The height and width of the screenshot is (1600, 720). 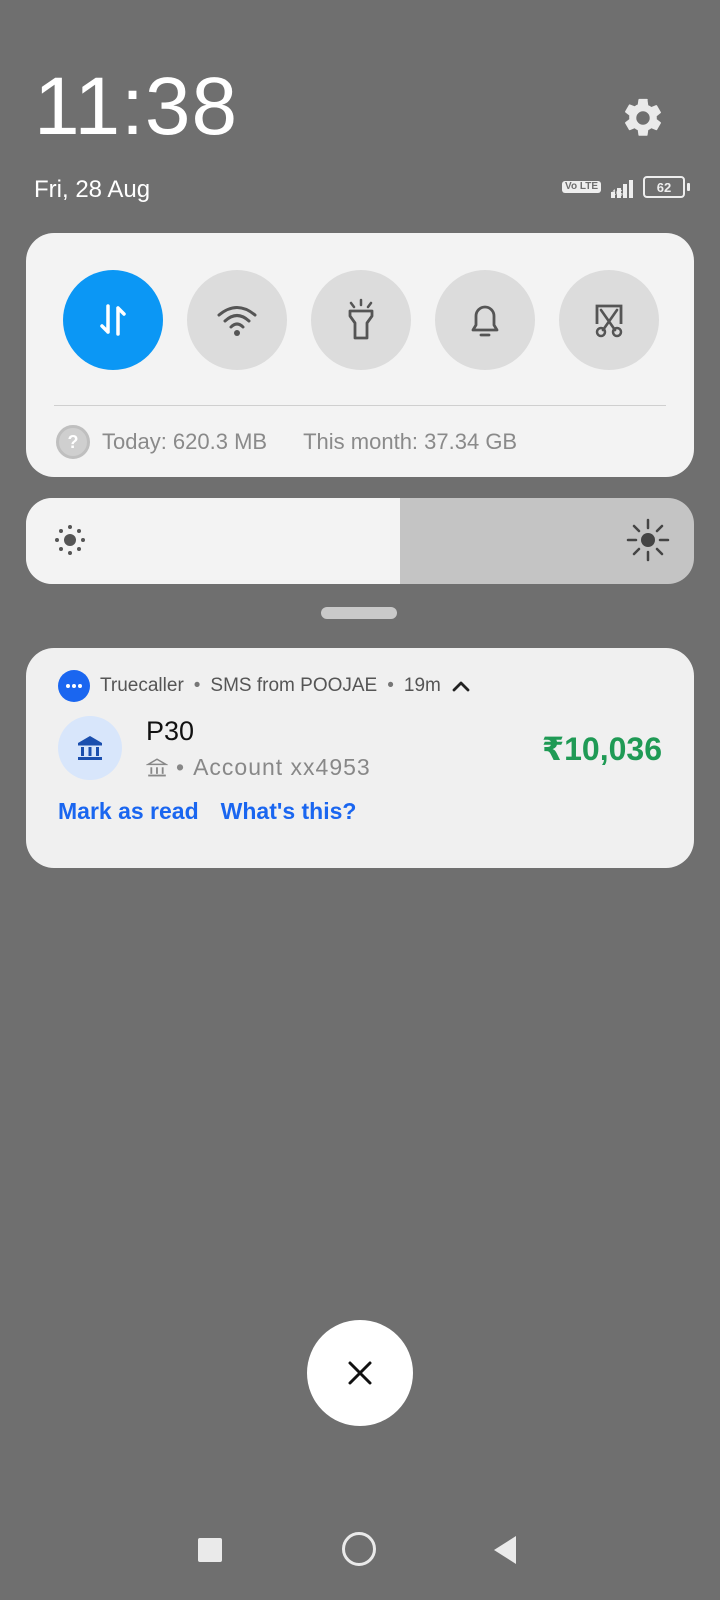 I want to click on clear-notifications-button, so click(x=360, y=1373).